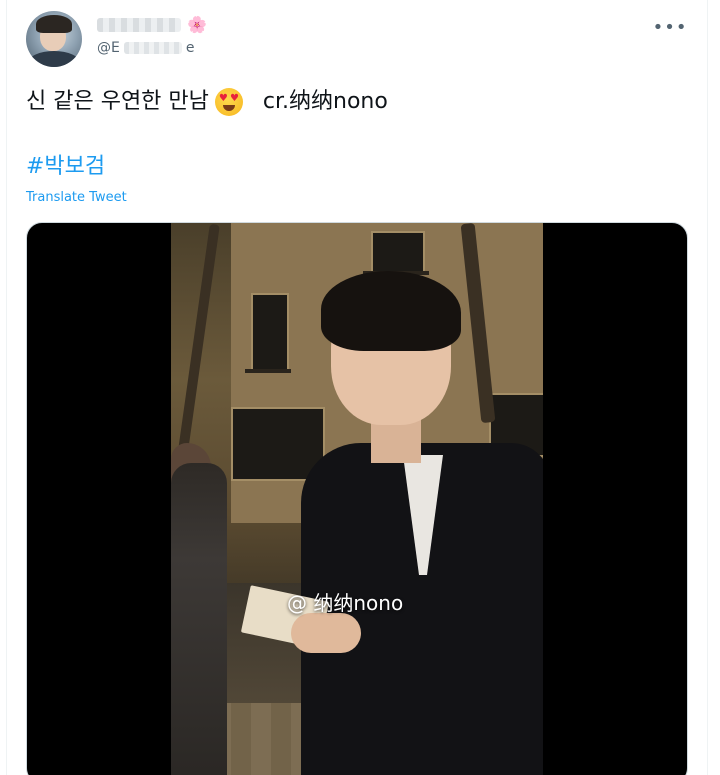  I want to click on handle-suffix: e, so click(190, 48).